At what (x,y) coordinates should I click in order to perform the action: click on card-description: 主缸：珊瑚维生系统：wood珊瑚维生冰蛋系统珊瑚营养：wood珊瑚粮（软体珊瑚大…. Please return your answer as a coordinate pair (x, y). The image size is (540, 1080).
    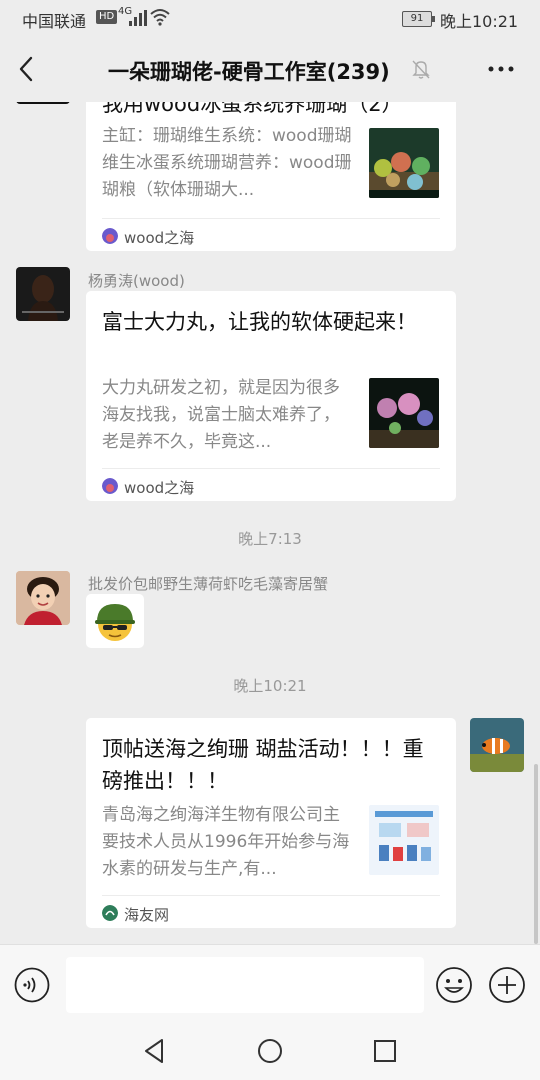
    Looking at the image, I should click on (227, 163).